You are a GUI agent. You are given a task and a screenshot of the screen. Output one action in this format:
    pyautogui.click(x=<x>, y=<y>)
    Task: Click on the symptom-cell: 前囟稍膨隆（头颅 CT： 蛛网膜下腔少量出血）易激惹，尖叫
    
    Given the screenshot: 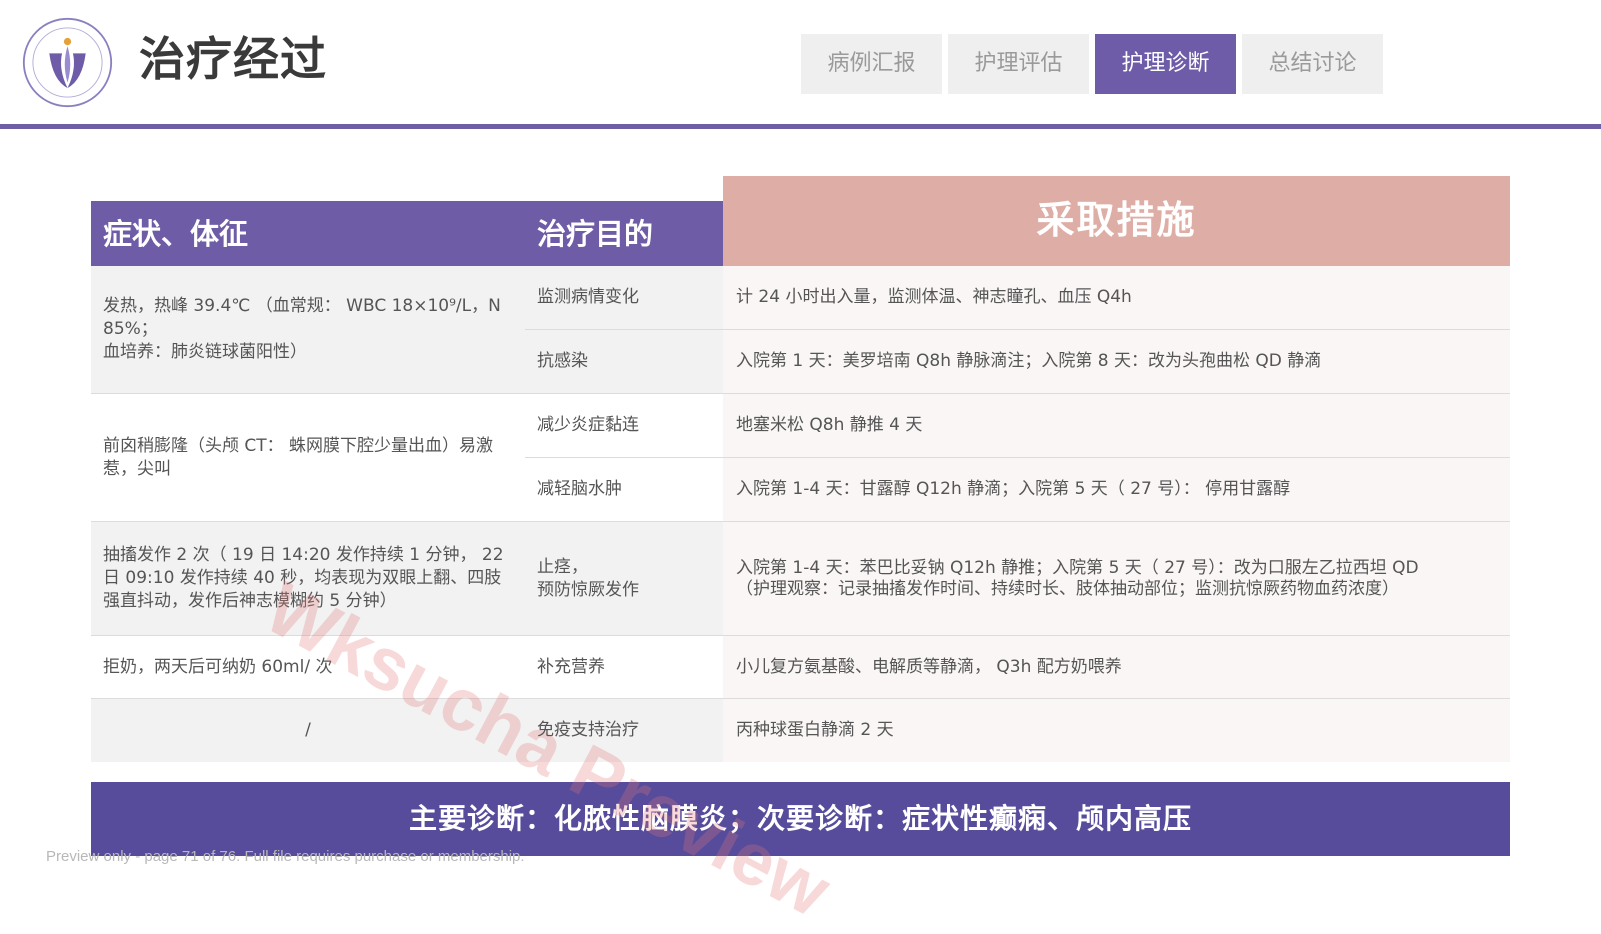 What is the action you would take?
    pyautogui.click(x=308, y=457)
    